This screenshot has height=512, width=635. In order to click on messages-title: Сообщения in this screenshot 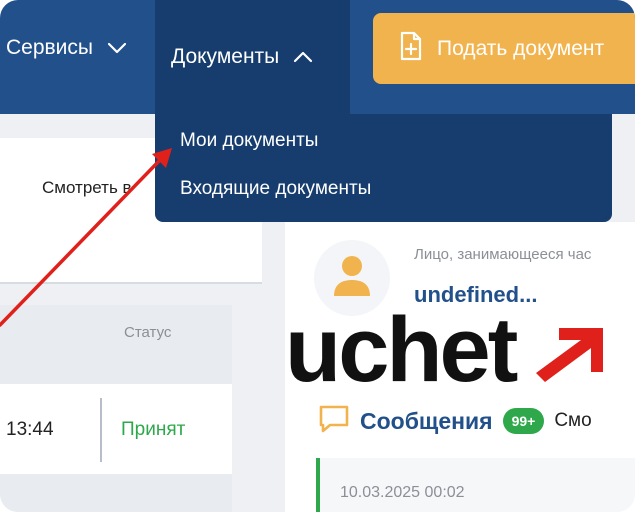, I will do `click(426, 420)`.